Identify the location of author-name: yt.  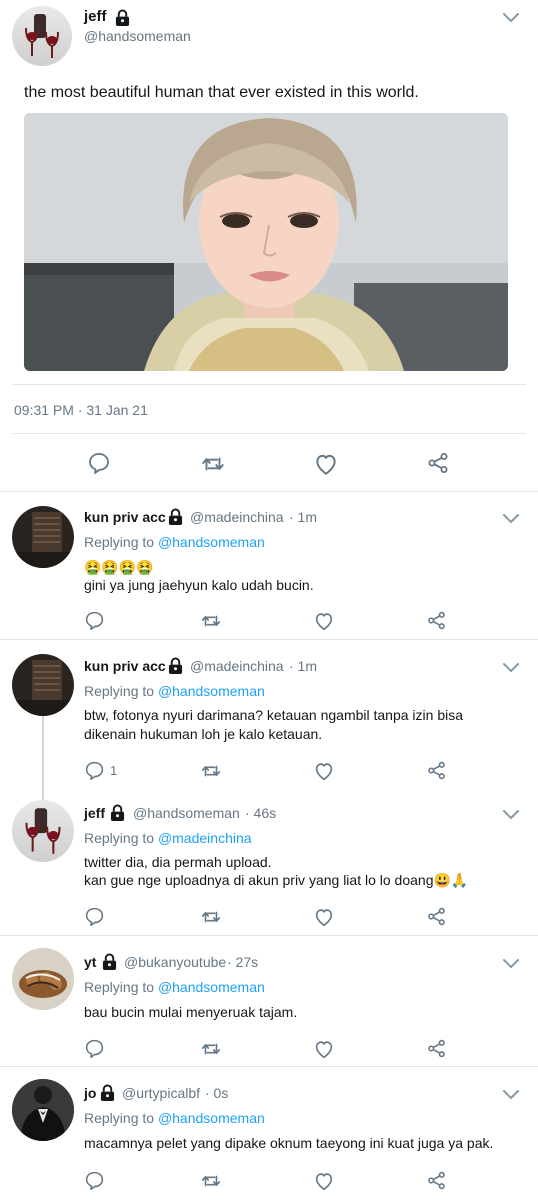
(90, 962).